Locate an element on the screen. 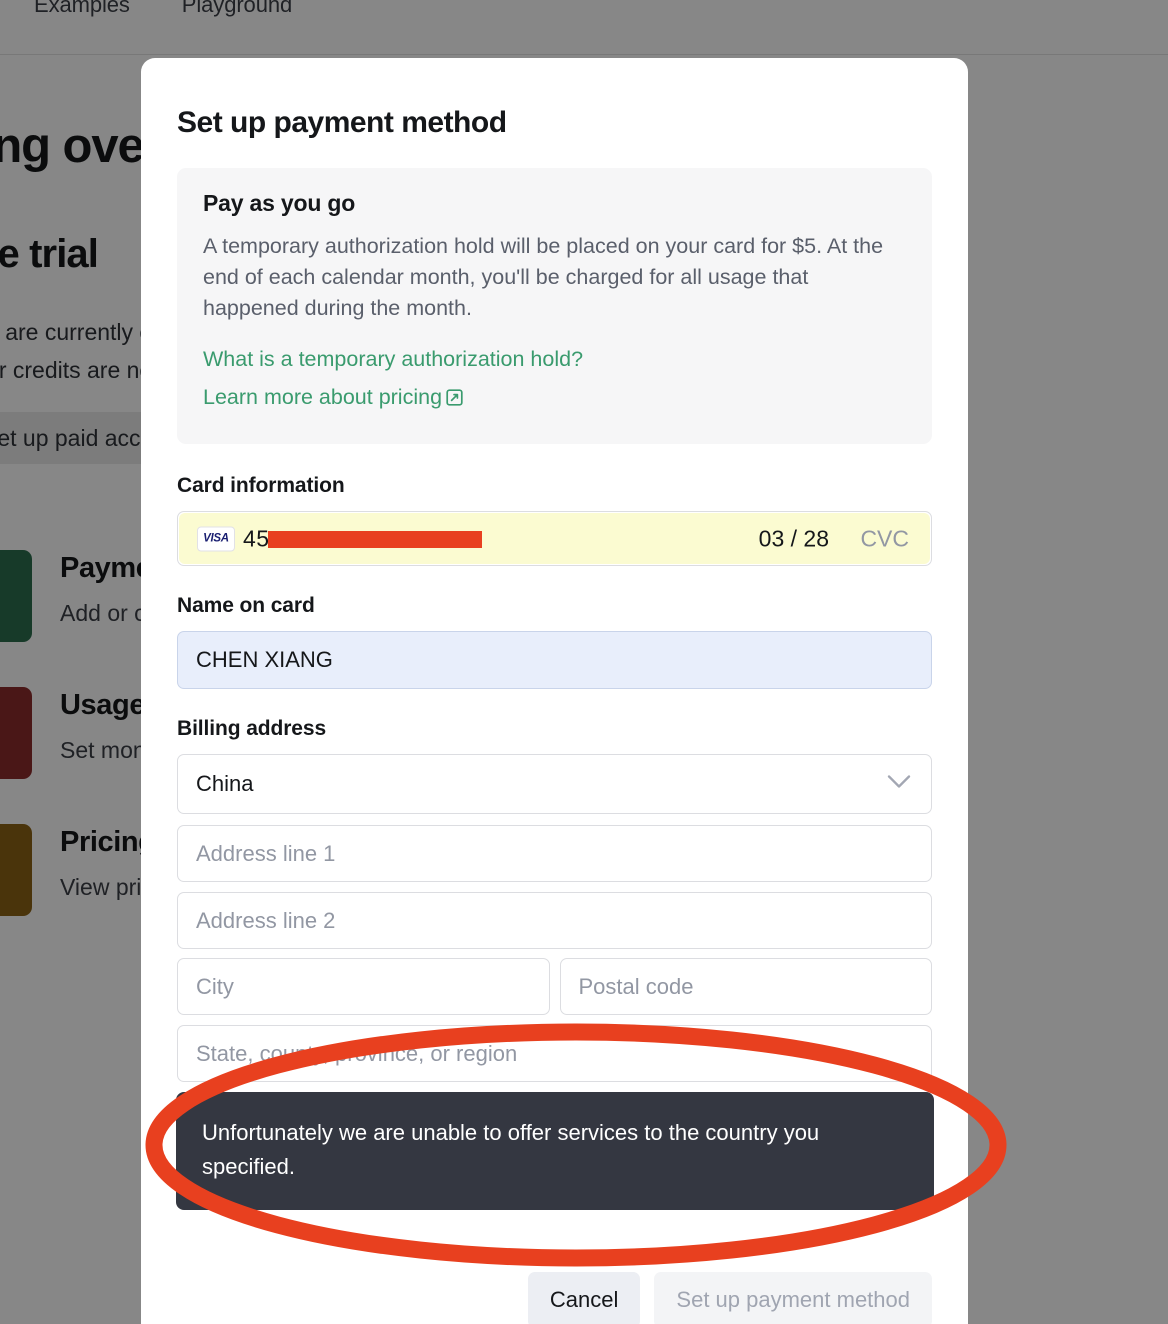 This screenshot has width=1168, height=1324. external-link-icon is located at coordinates (454, 399).